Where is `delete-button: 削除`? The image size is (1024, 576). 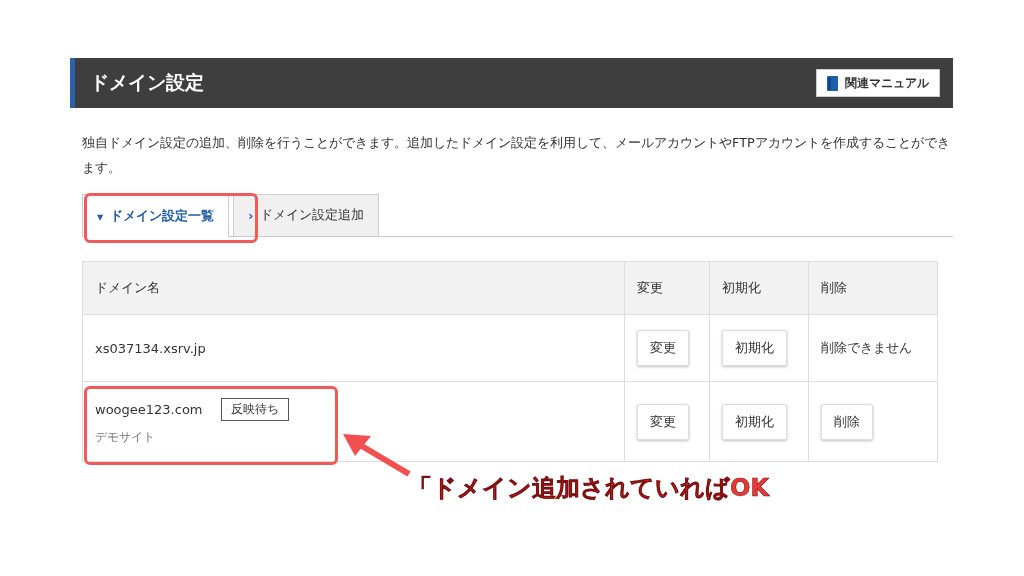 delete-button: 削除 is located at coordinates (847, 421).